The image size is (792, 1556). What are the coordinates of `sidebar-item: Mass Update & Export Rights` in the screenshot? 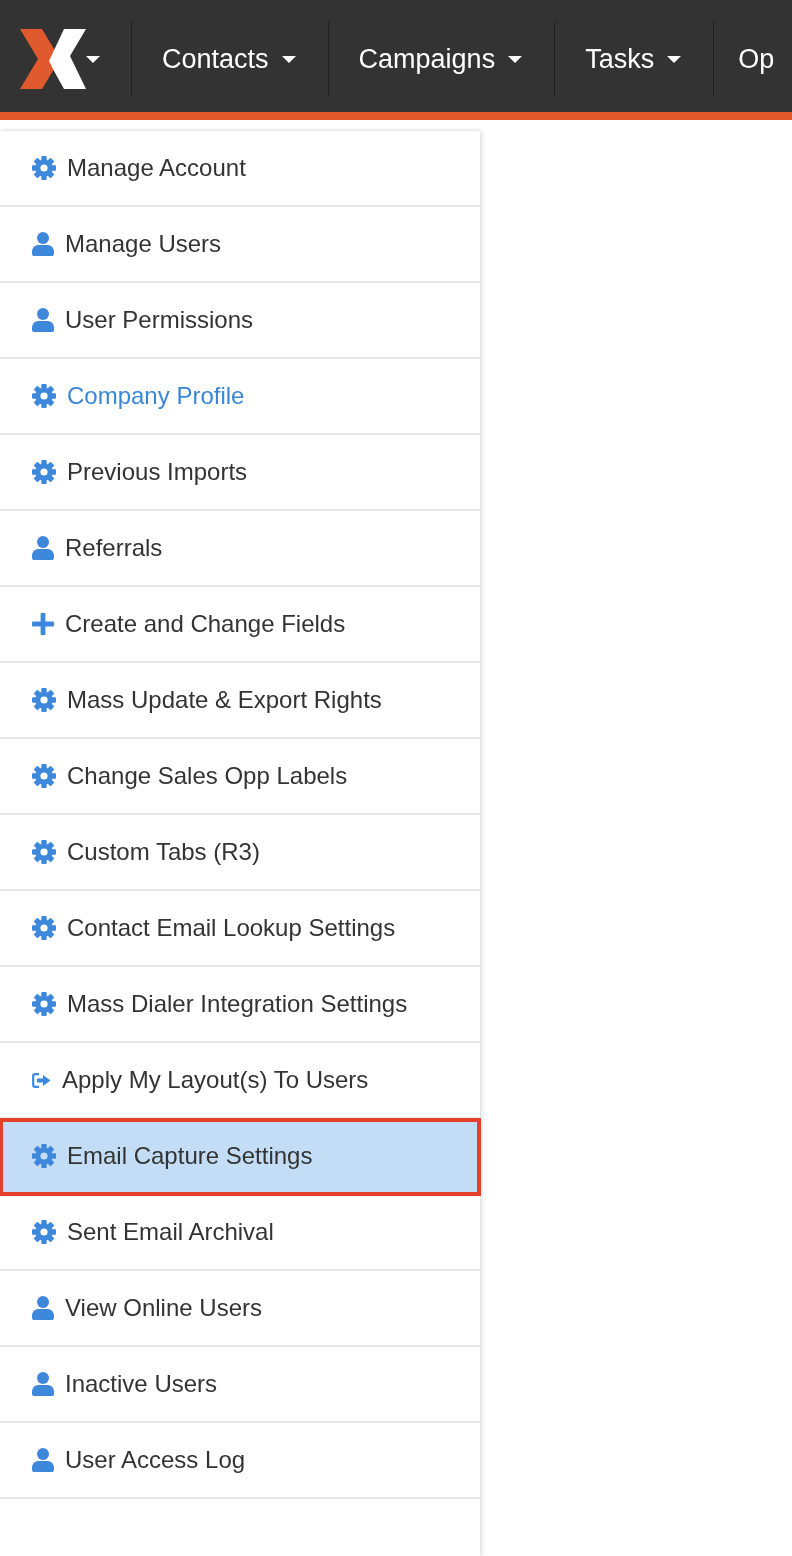 It's located at (240, 701).